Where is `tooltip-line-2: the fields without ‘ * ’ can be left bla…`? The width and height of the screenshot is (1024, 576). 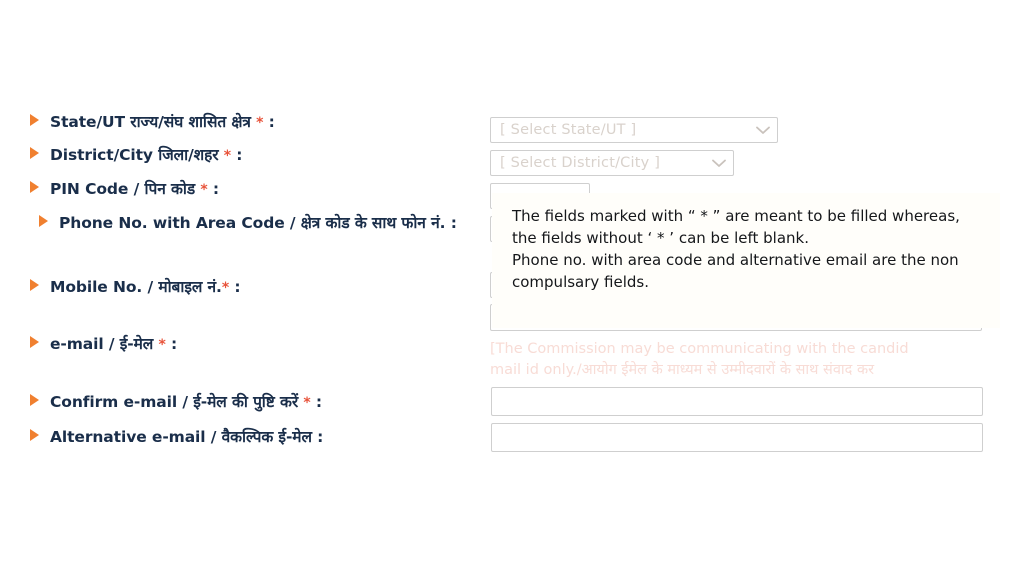
tooltip-line-2: the fields without ‘ * ’ can be left bla… is located at coordinates (660, 238).